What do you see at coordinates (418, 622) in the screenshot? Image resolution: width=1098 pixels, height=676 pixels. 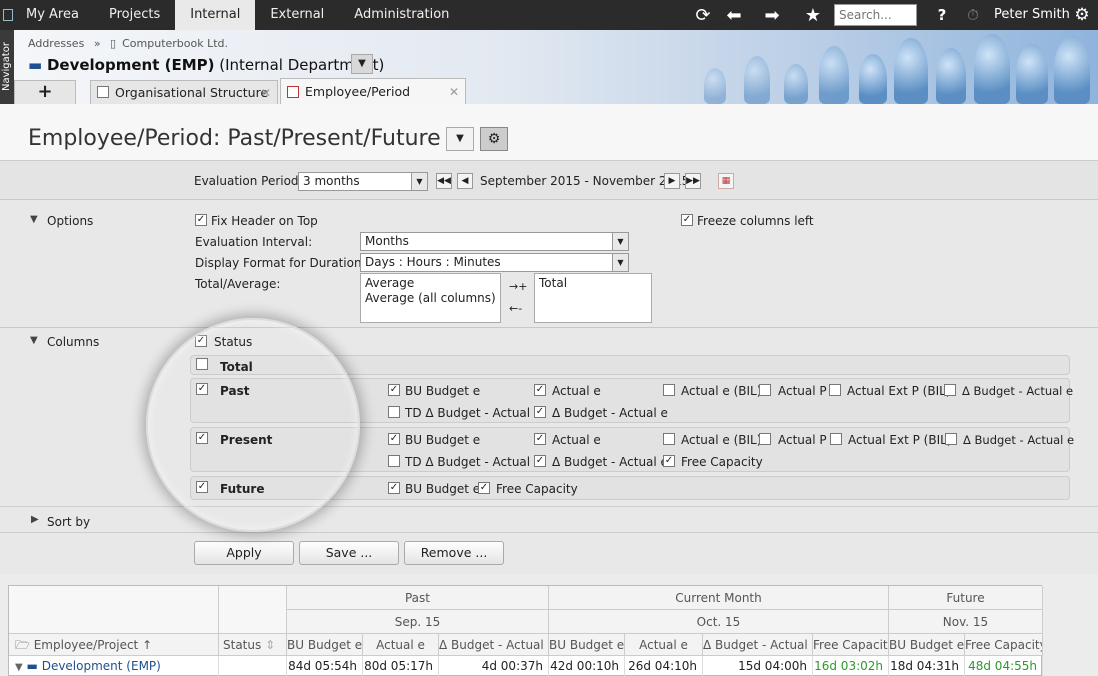 I see `month-header-sep: Sep. 15` at bounding box center [418, 622].